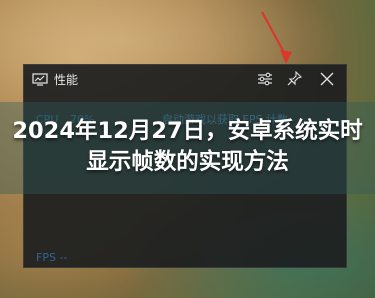 This screenshot has height=298, width=375. I want to click on widget-title: 性能, so click(66, 79).